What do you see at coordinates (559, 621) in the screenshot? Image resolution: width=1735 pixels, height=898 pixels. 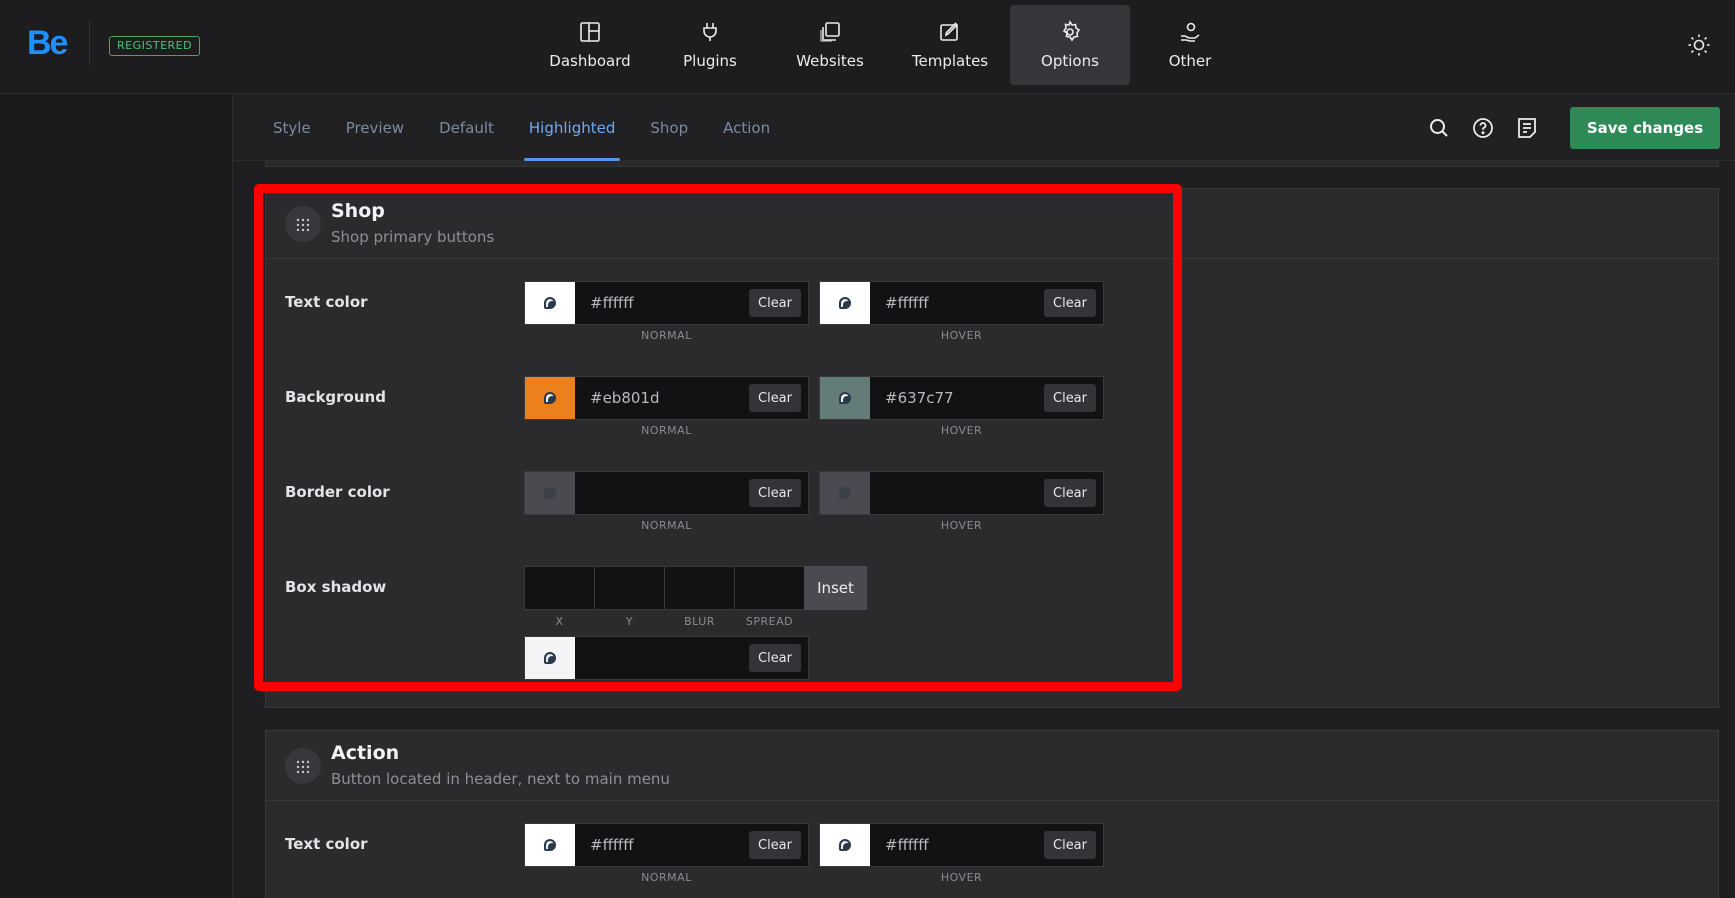 I see `shadow-x-caption: X` at bounding box center [559, 621].